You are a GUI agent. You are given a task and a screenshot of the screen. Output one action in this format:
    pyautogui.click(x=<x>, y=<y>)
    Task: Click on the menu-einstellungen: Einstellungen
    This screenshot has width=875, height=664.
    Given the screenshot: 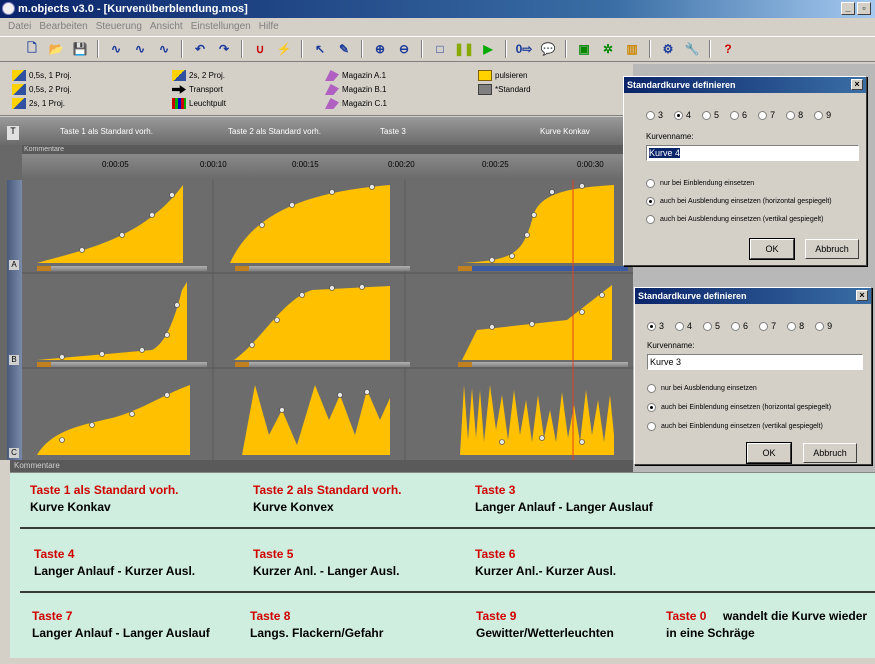 What is the action you would take?
    pyautogui.click(x=221, y=26)
    